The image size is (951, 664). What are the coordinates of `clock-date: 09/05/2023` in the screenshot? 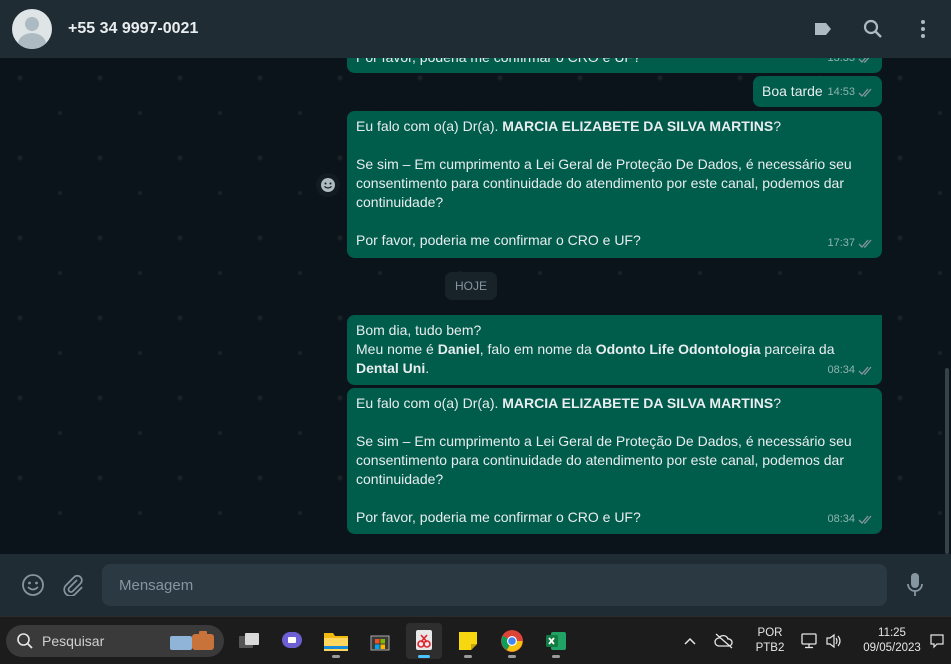 It's located at (892, 648).